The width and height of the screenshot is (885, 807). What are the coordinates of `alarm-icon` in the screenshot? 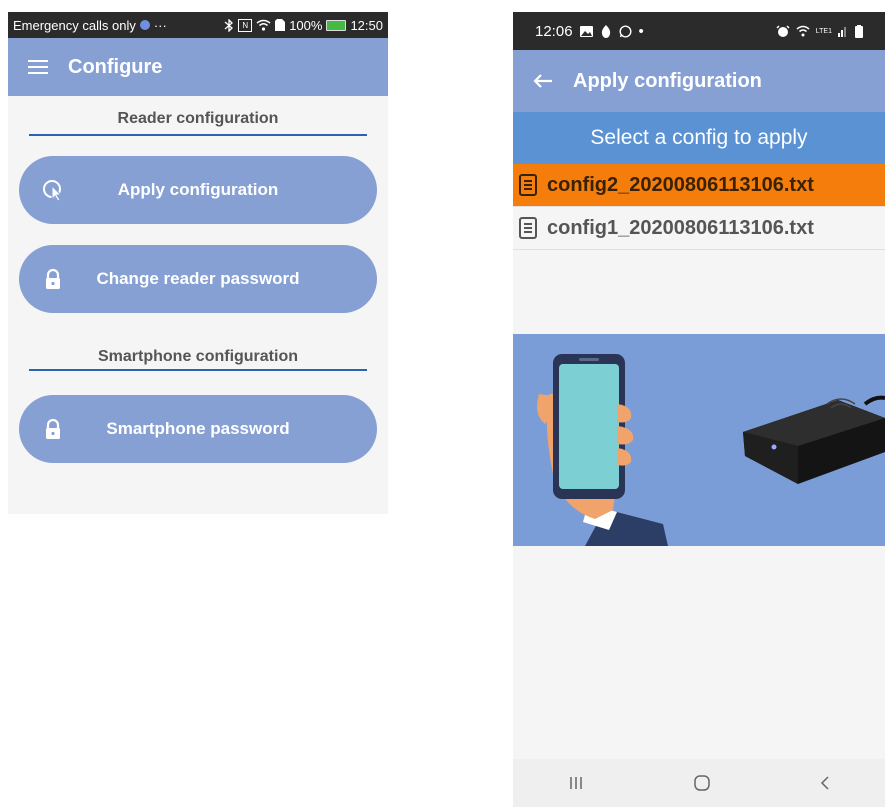 It's located at (783, 30).